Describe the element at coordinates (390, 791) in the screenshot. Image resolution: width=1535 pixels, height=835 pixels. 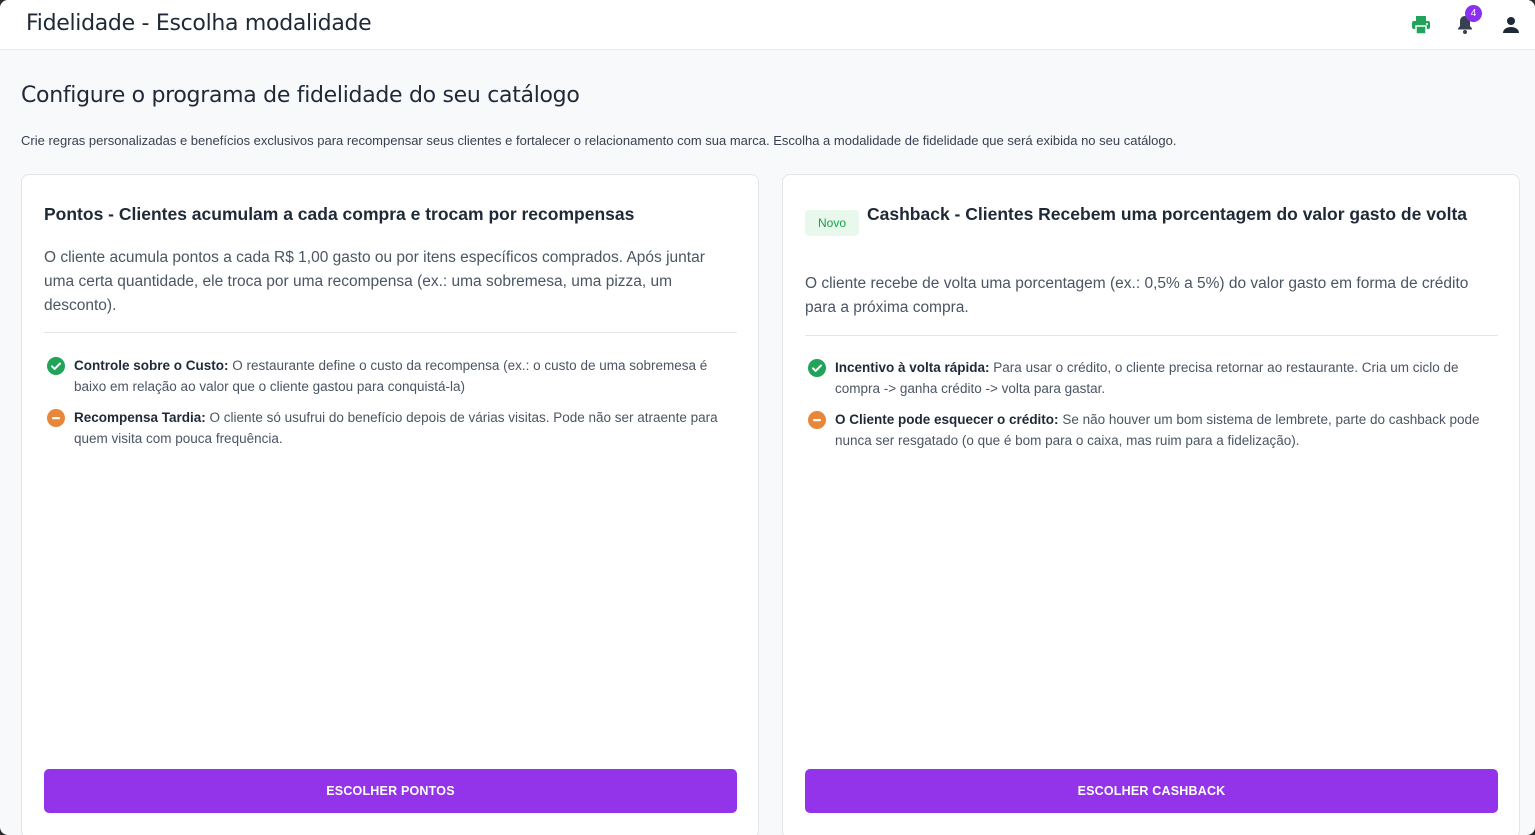
I see `choose-points-button: ESCOLHER PONTOS` at that location.